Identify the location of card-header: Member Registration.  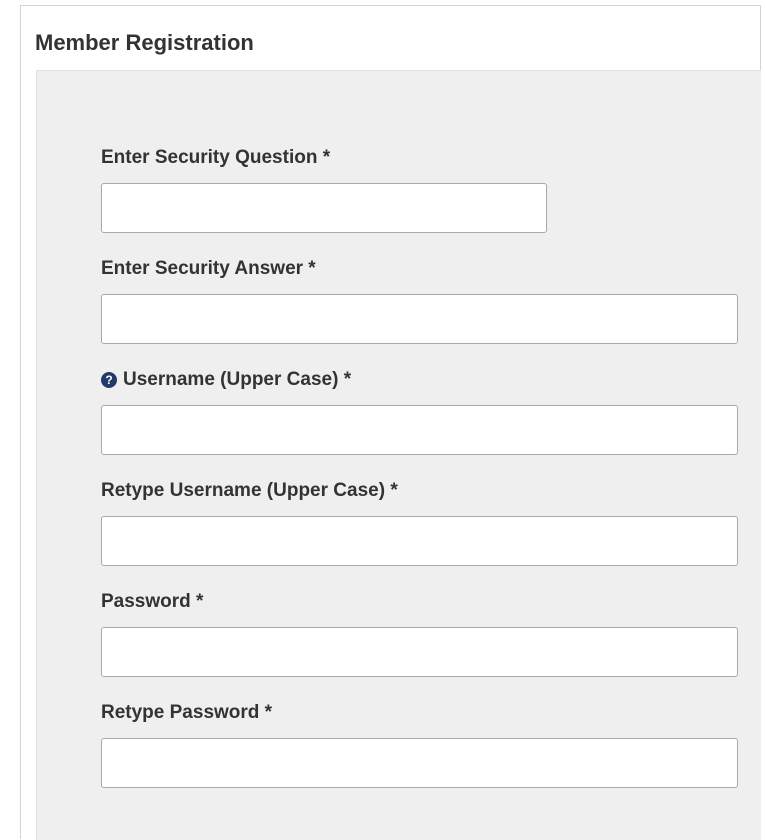
(390, 38).